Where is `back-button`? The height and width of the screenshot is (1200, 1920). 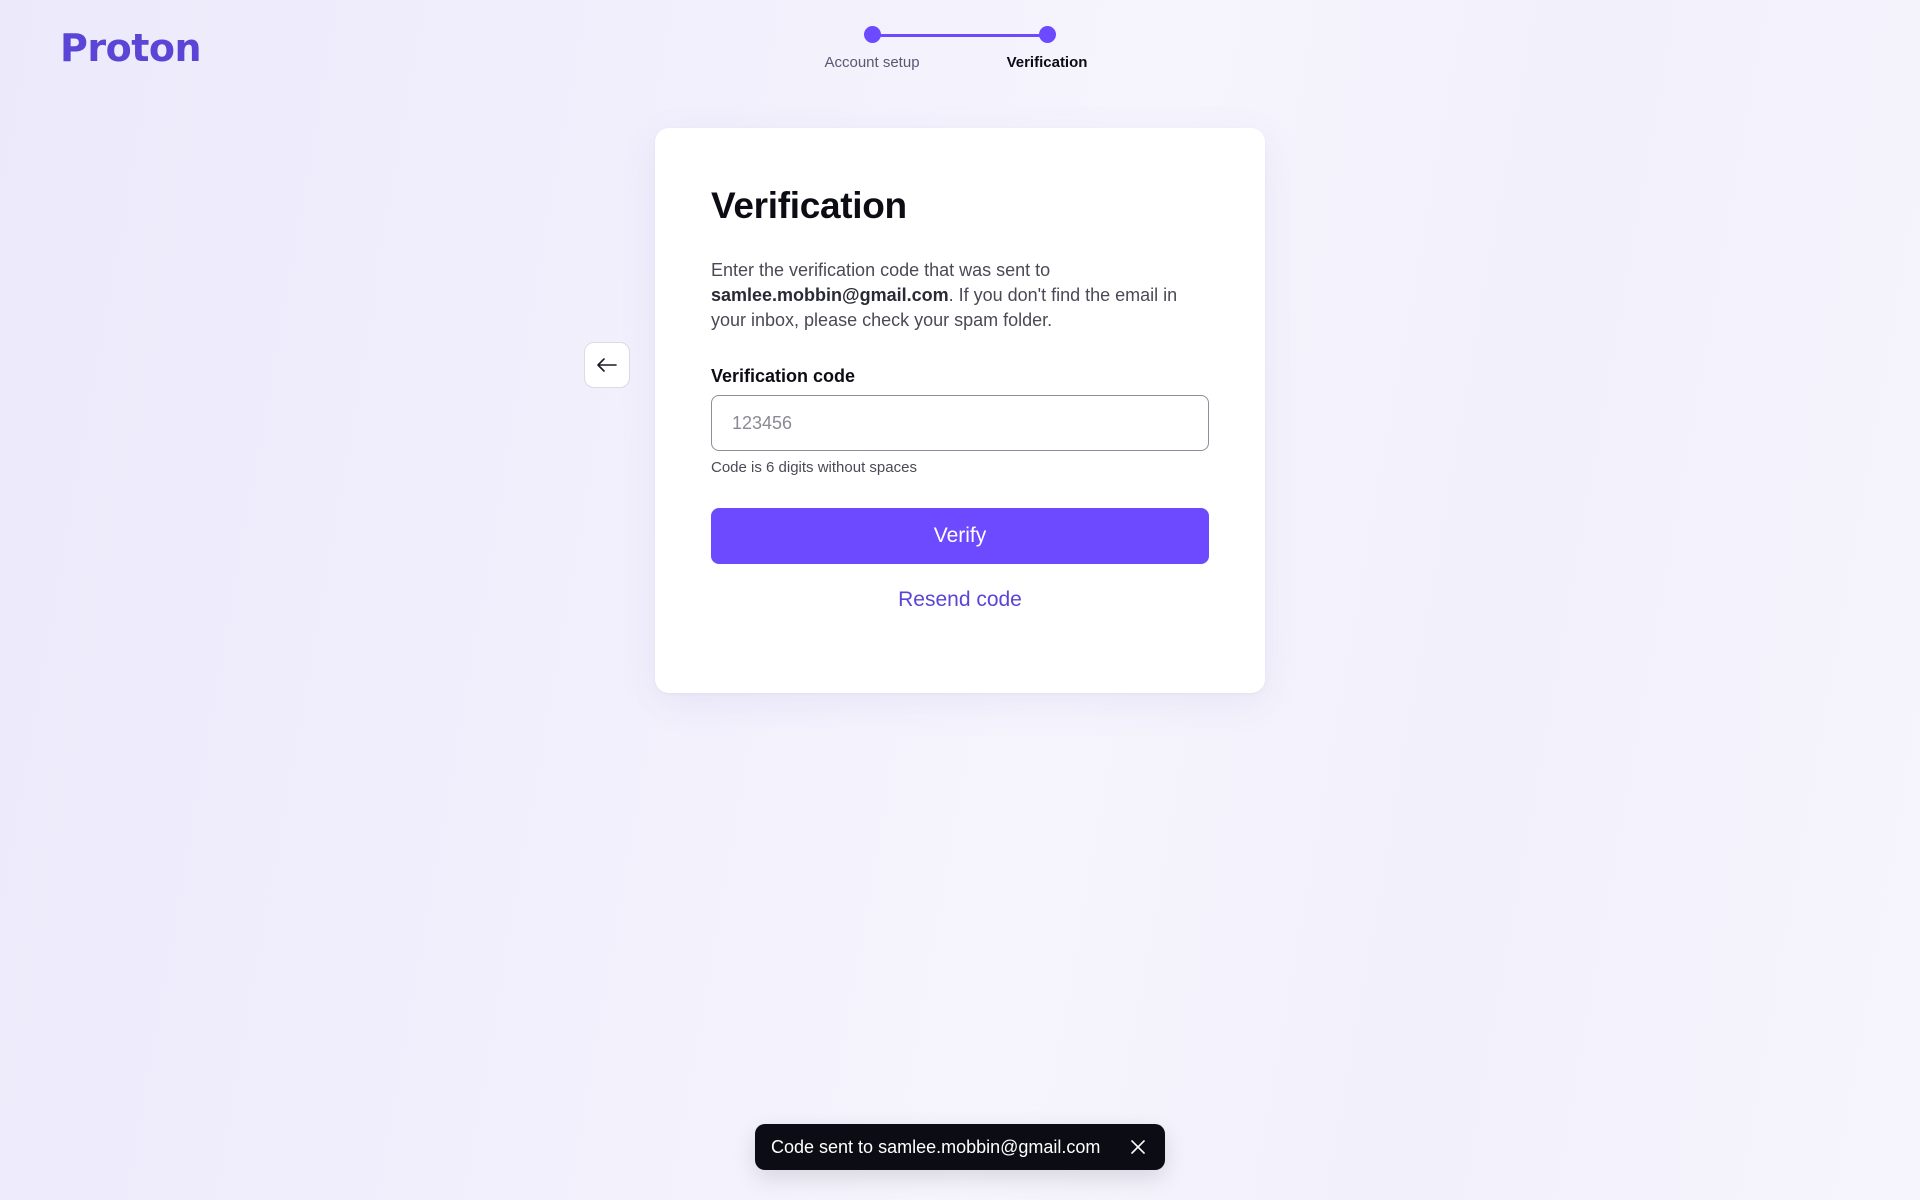 back-button is located at coordinates (607, 365).